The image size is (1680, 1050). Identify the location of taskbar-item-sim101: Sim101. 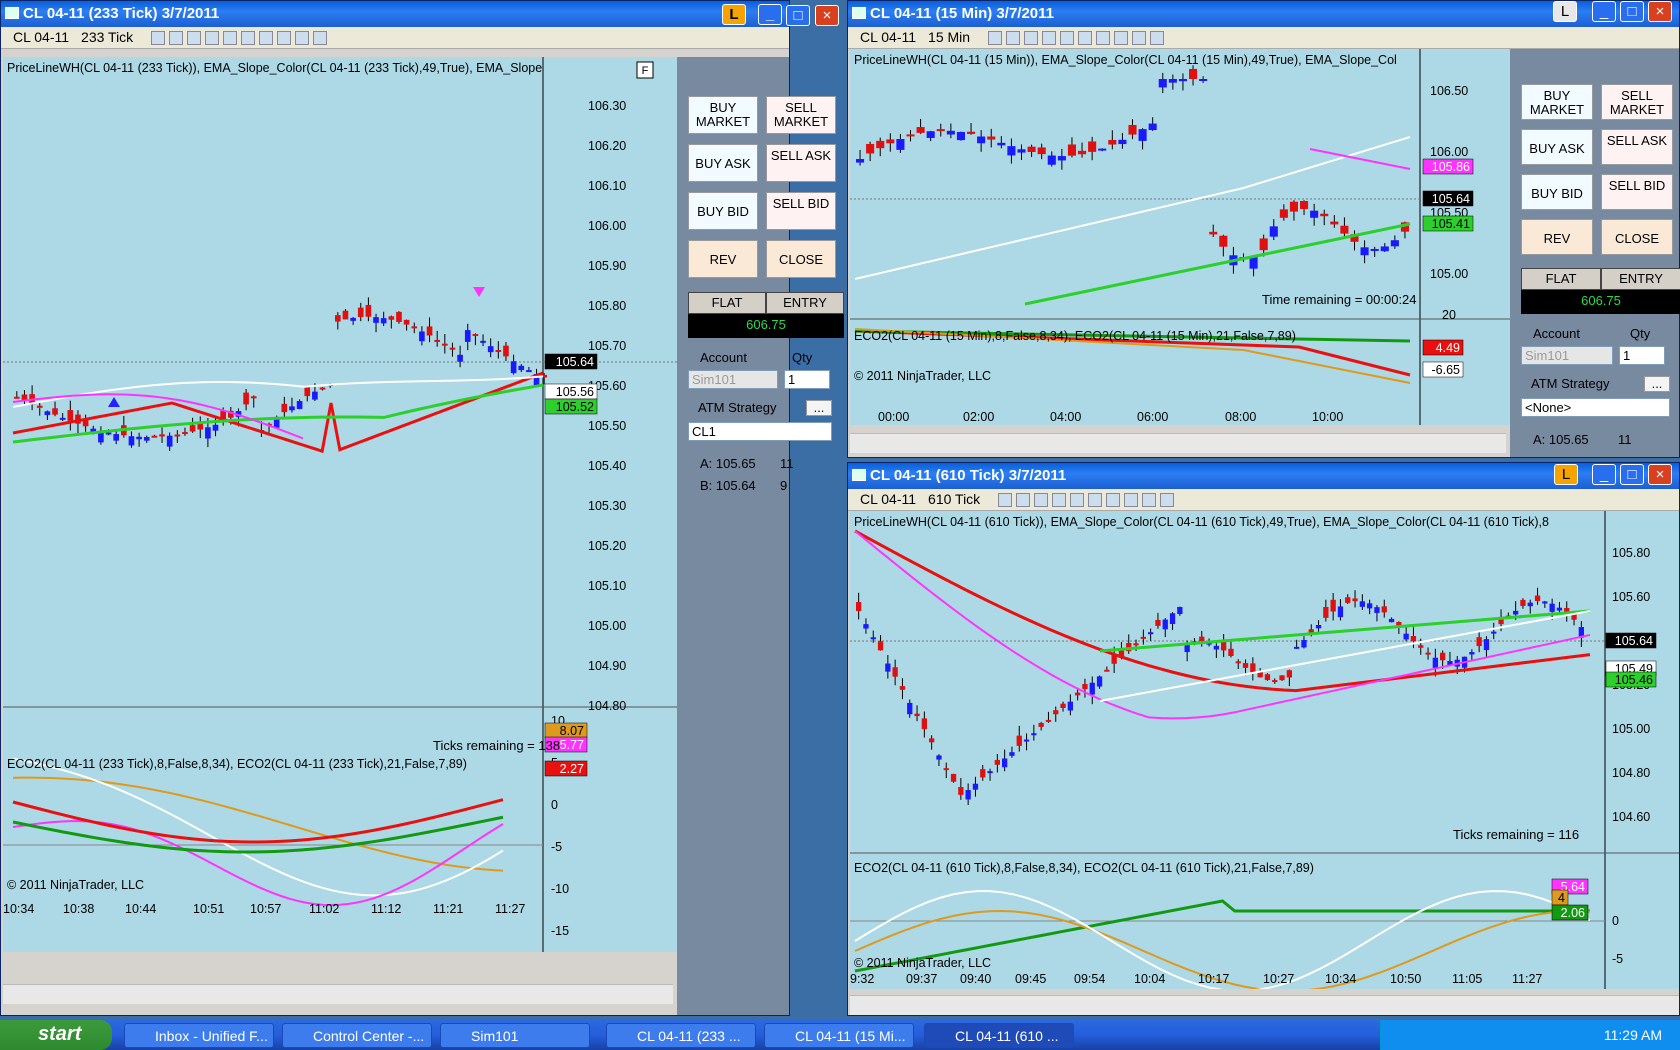
(515, 1035).